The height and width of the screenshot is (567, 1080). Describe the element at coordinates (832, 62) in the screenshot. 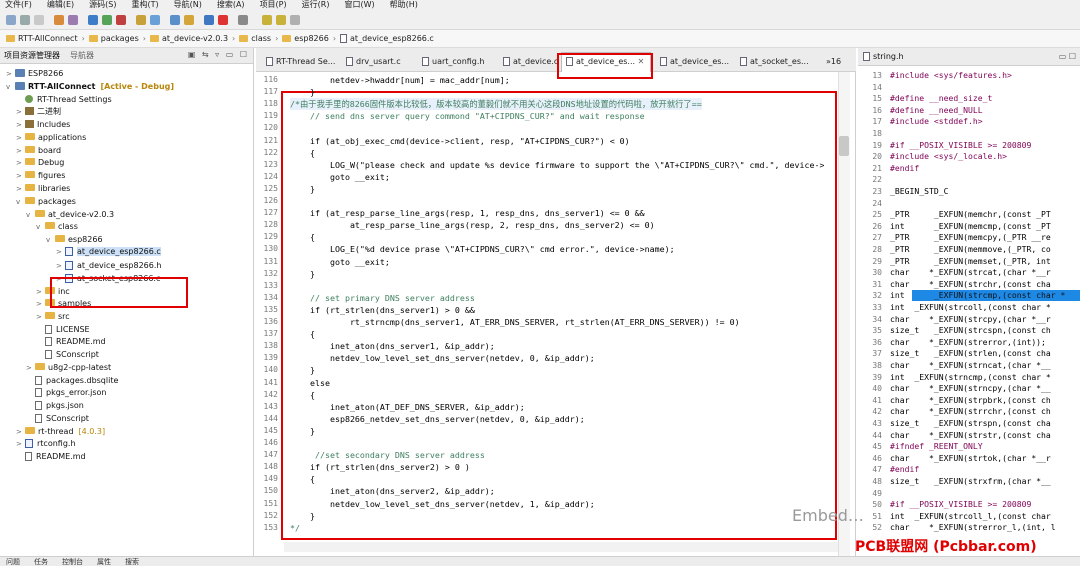

I see `editor-tab: »16` at that location.